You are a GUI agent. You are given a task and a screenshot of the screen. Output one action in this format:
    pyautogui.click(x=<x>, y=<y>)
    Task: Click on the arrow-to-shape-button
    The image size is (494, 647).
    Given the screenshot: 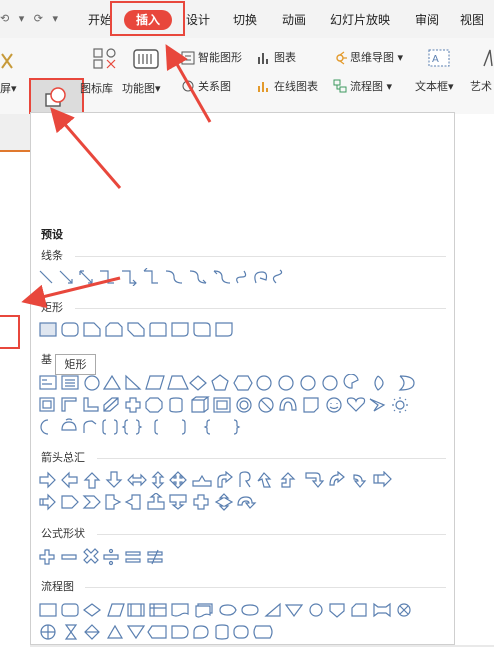 What is the action you would take?
    pyautogui.click(x=86, y=148)
    